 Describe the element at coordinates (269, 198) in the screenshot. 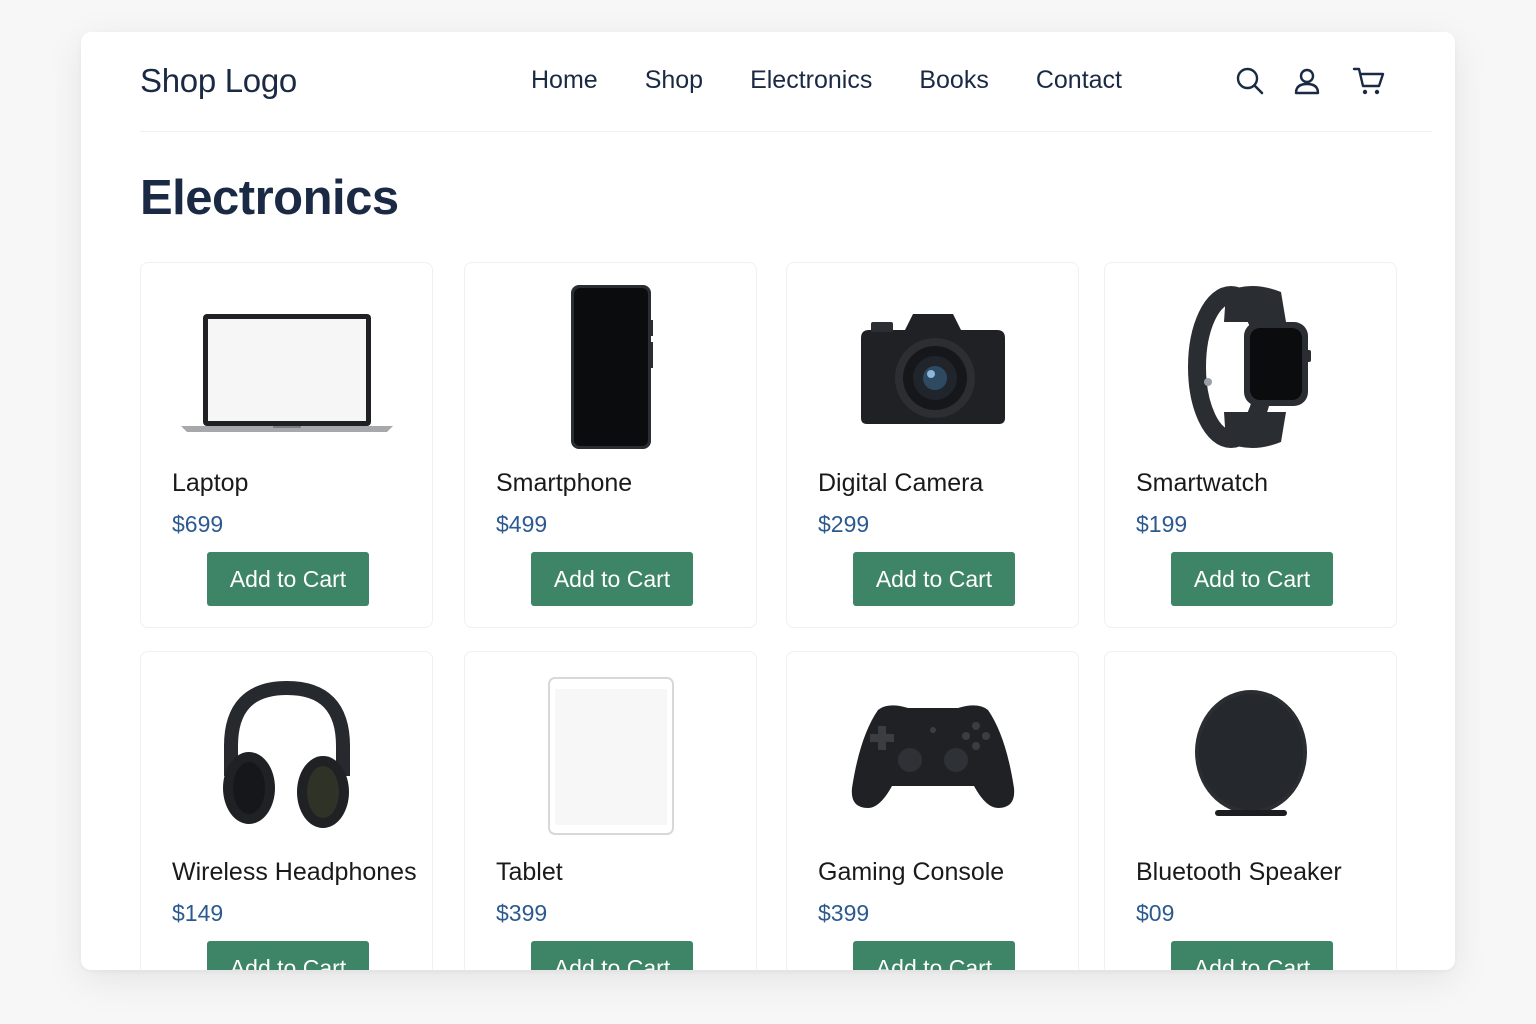

I see `page-title: Electronics` at that location.